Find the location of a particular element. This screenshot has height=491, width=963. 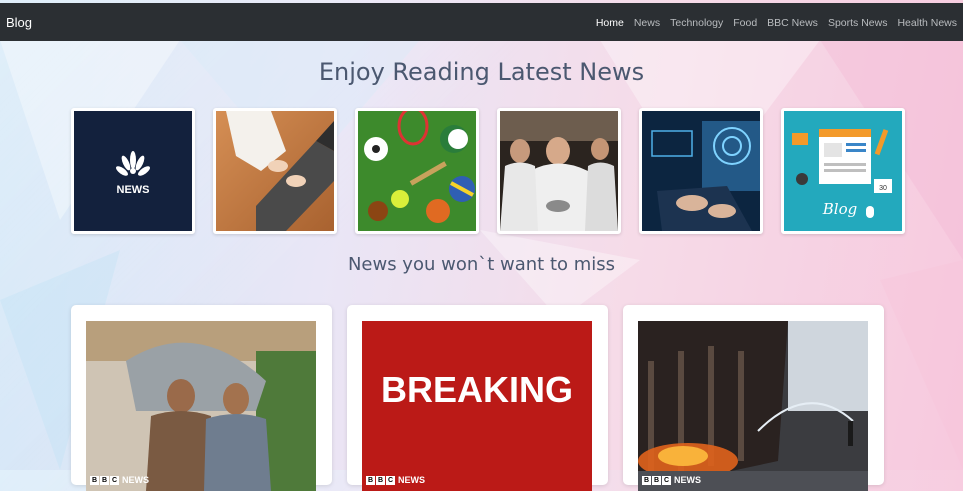

thumb-technology is located at coordinates (701, 171).